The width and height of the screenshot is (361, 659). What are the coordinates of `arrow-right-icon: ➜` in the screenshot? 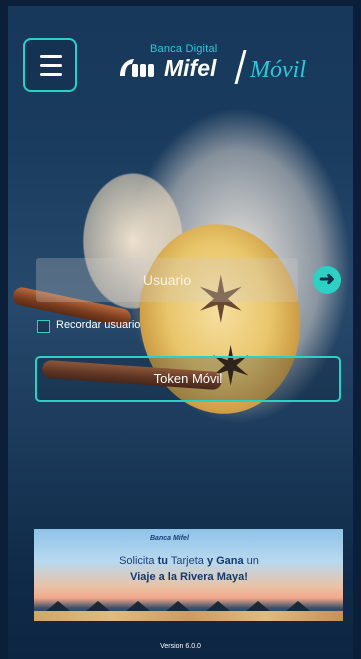 It's located at (327, 279).